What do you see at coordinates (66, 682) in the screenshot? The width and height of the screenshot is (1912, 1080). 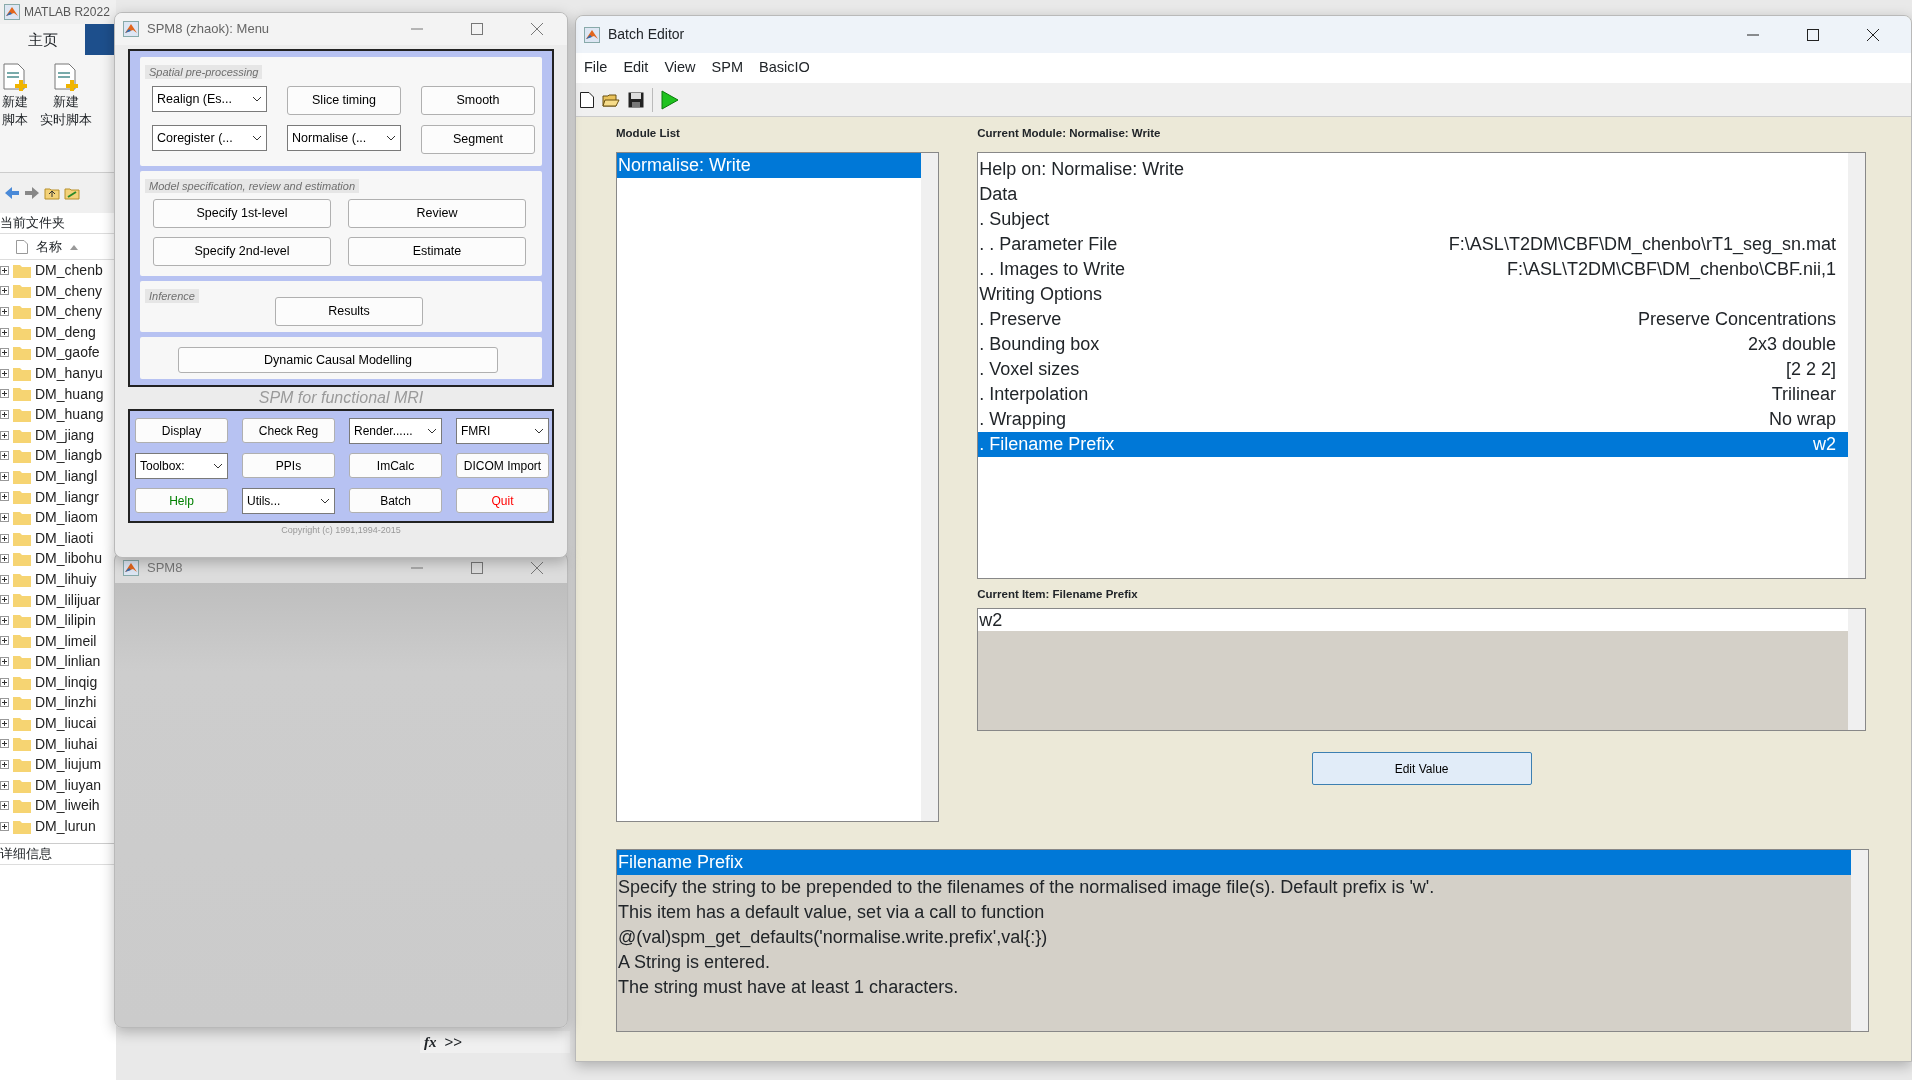 I see `file-name: DM_linqig` at bounding box center [66, 682].